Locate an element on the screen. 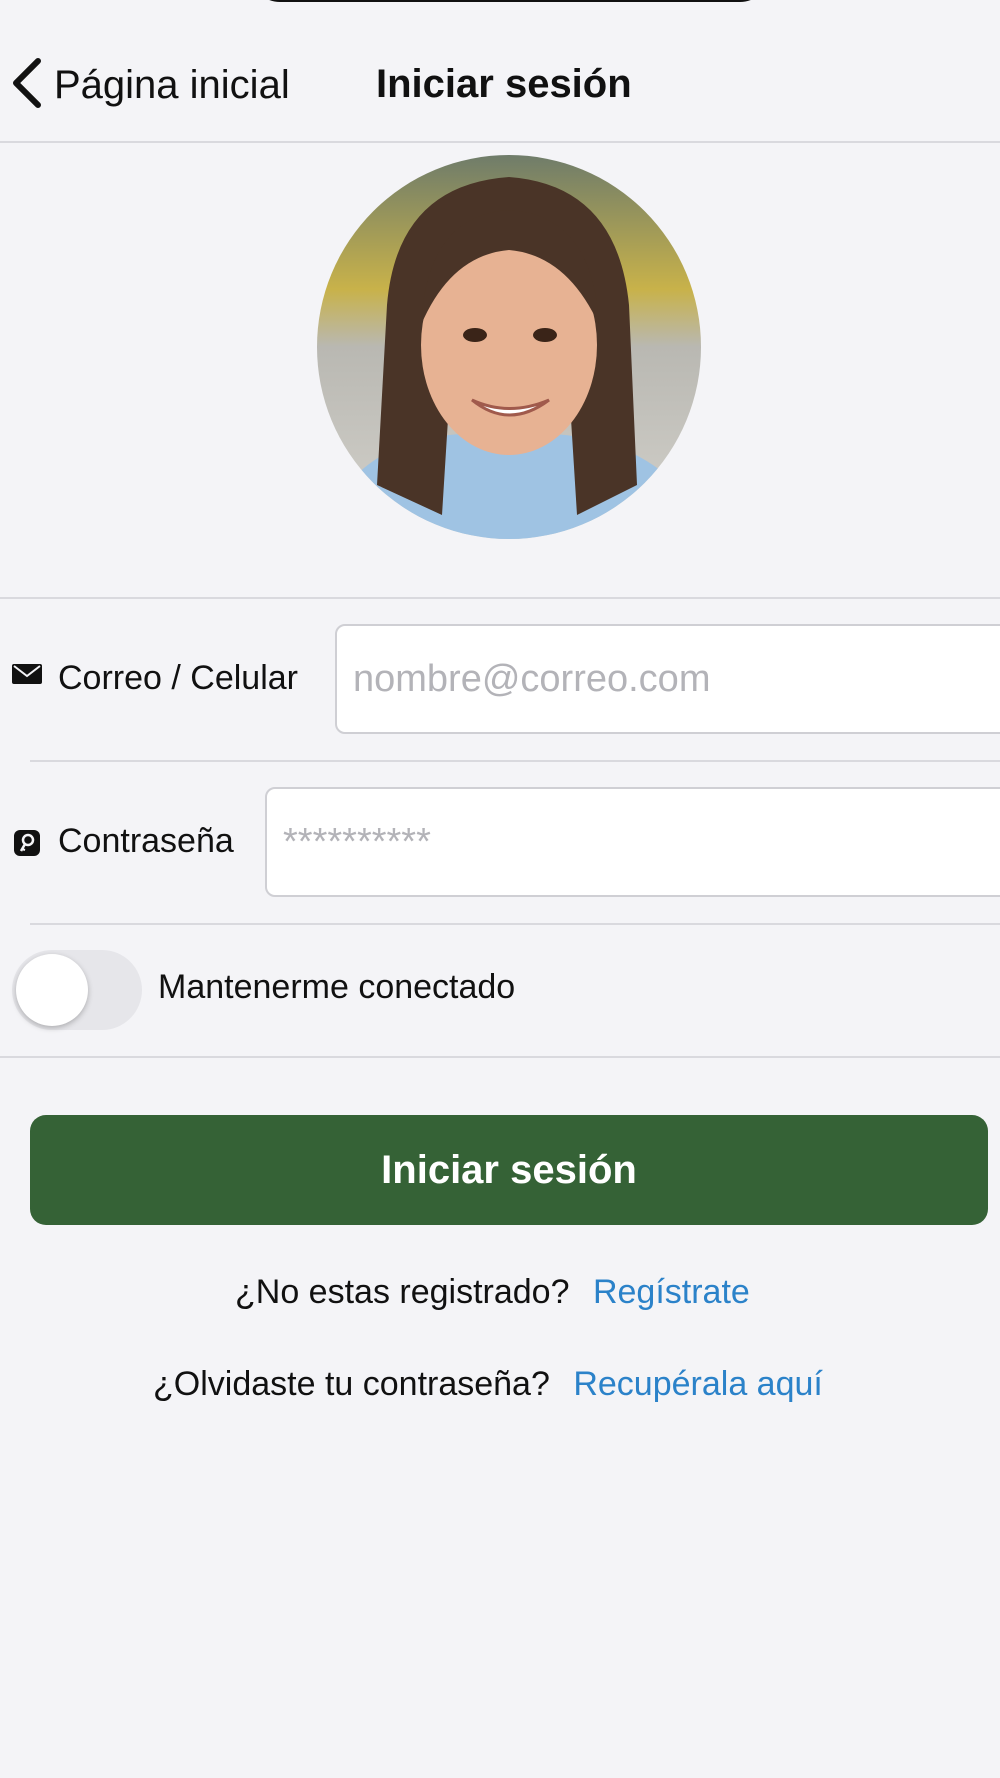 This screenshot has height=1778, width=1000. back-button: Página inicial is located at coordinates (150, 85).